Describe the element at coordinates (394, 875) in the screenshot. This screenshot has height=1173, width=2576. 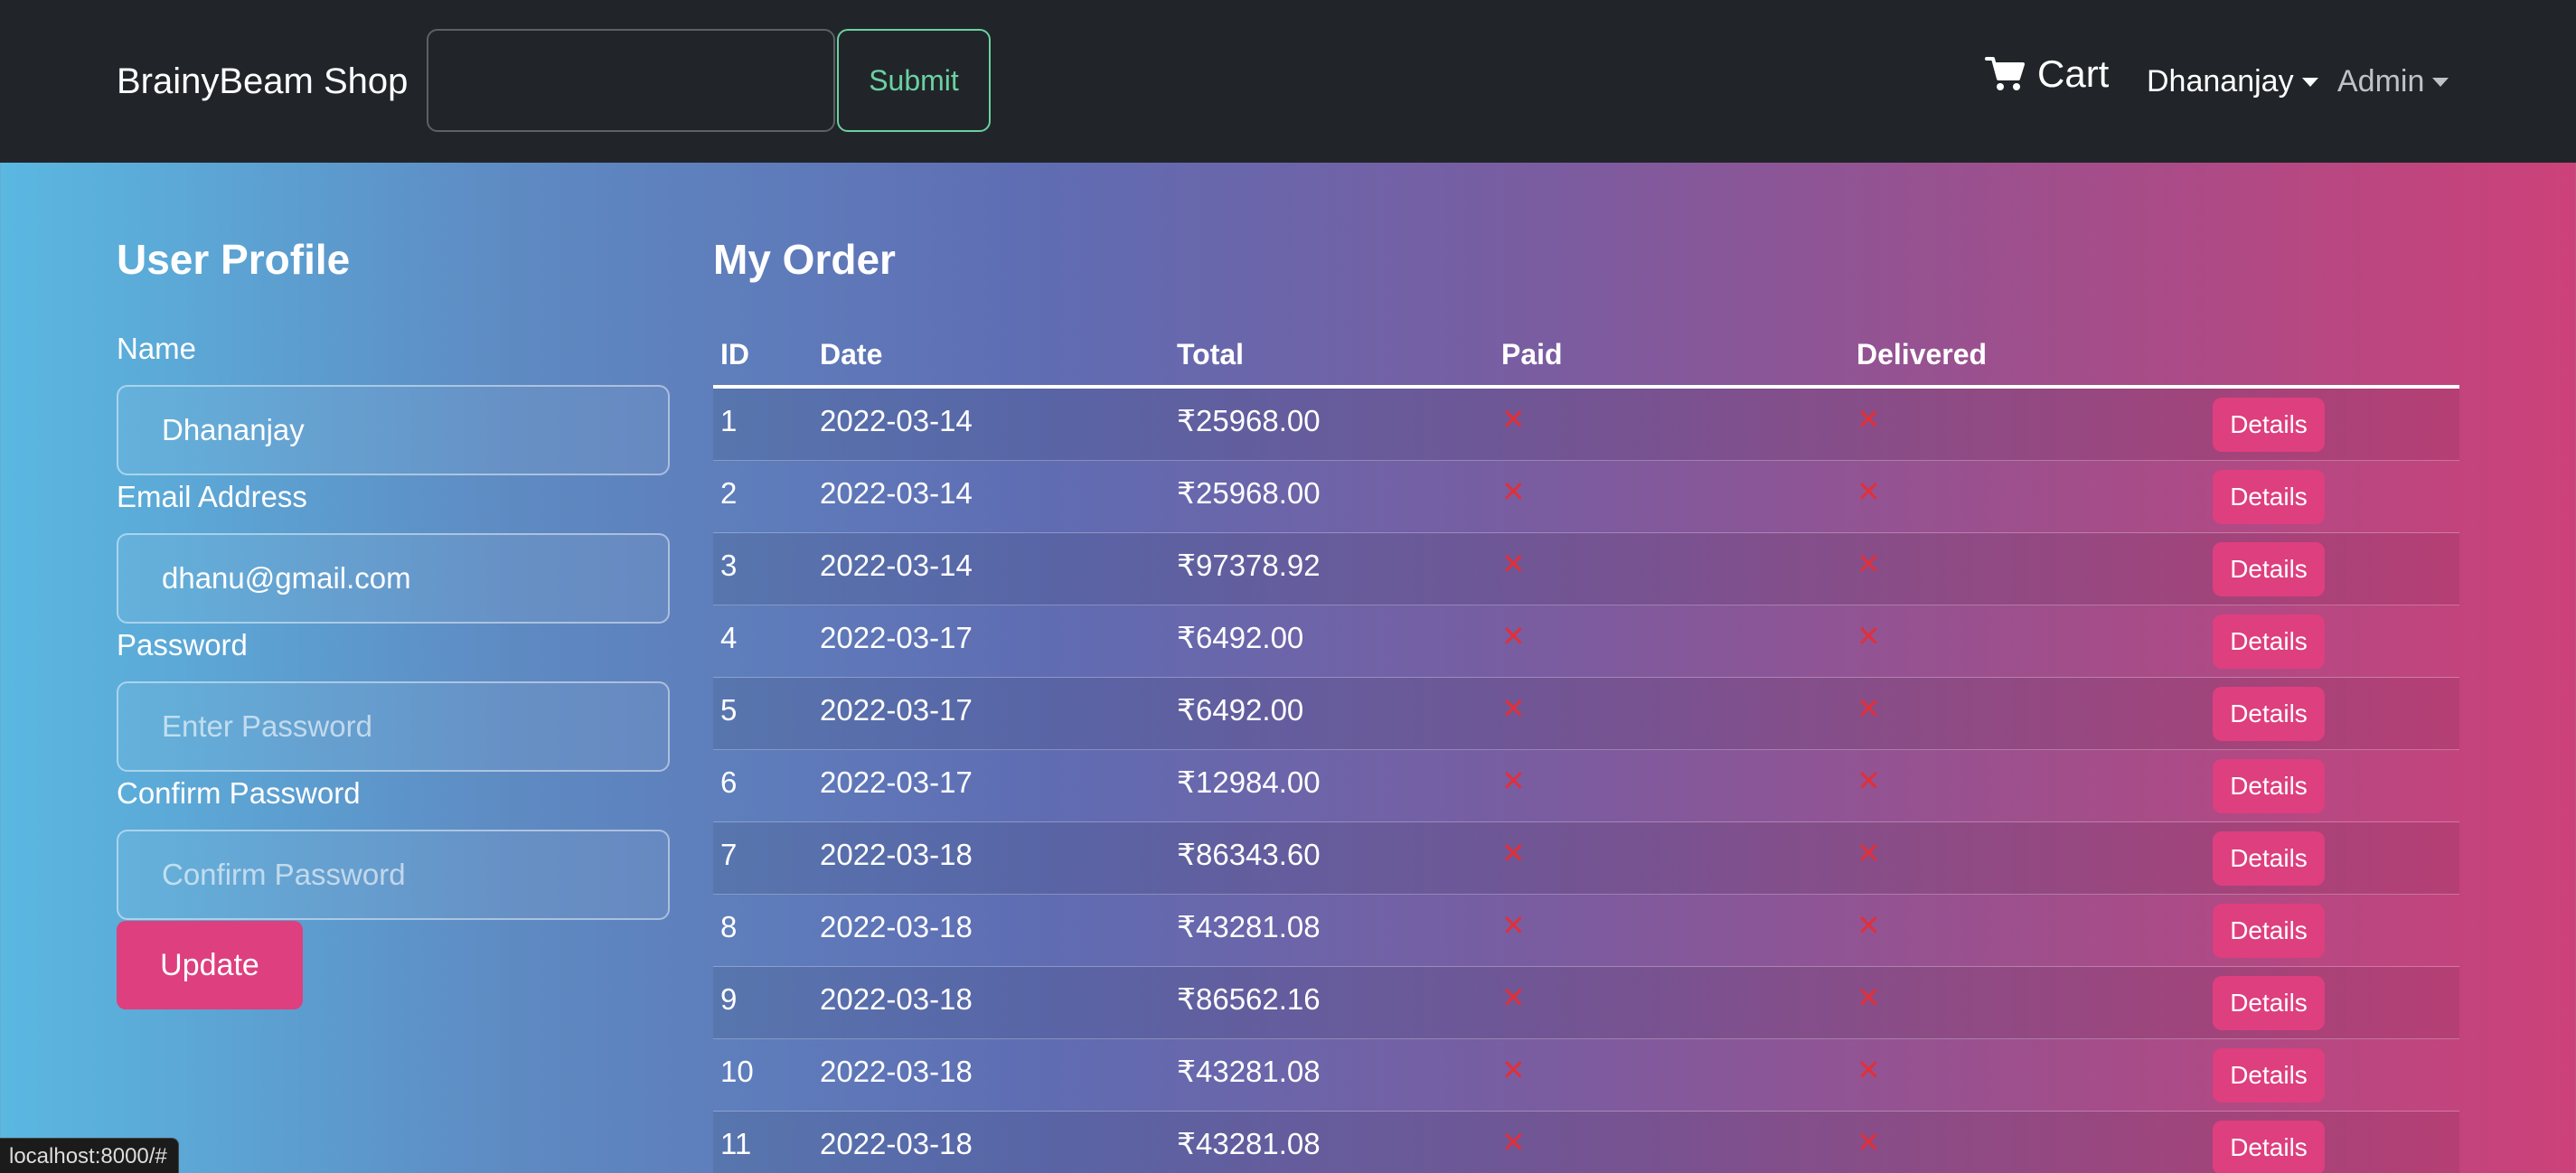
I see `confirm-password-field` at that location.